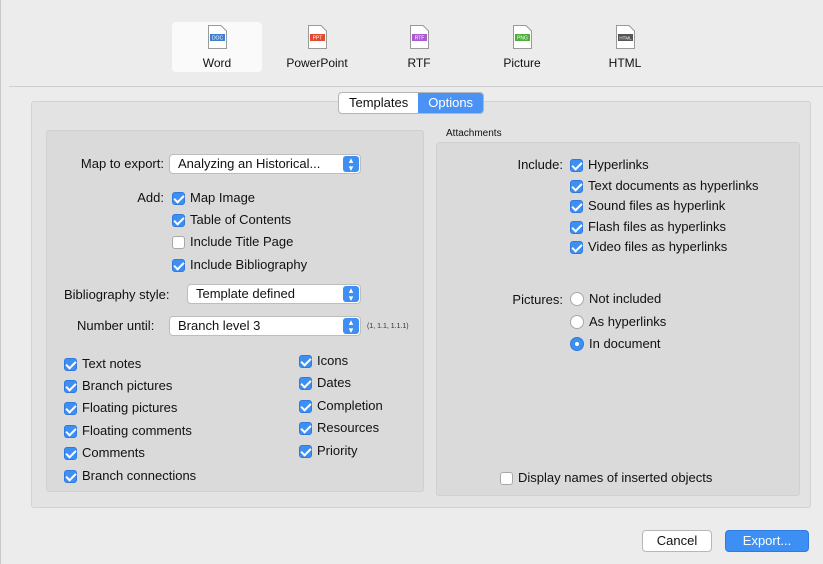 Image resolution: width=823 pixels, height=564 pixels. Describe the element at coordinates (122, 163) in the screenshot. I see `map-to-export-label: Map to export:` at that location.